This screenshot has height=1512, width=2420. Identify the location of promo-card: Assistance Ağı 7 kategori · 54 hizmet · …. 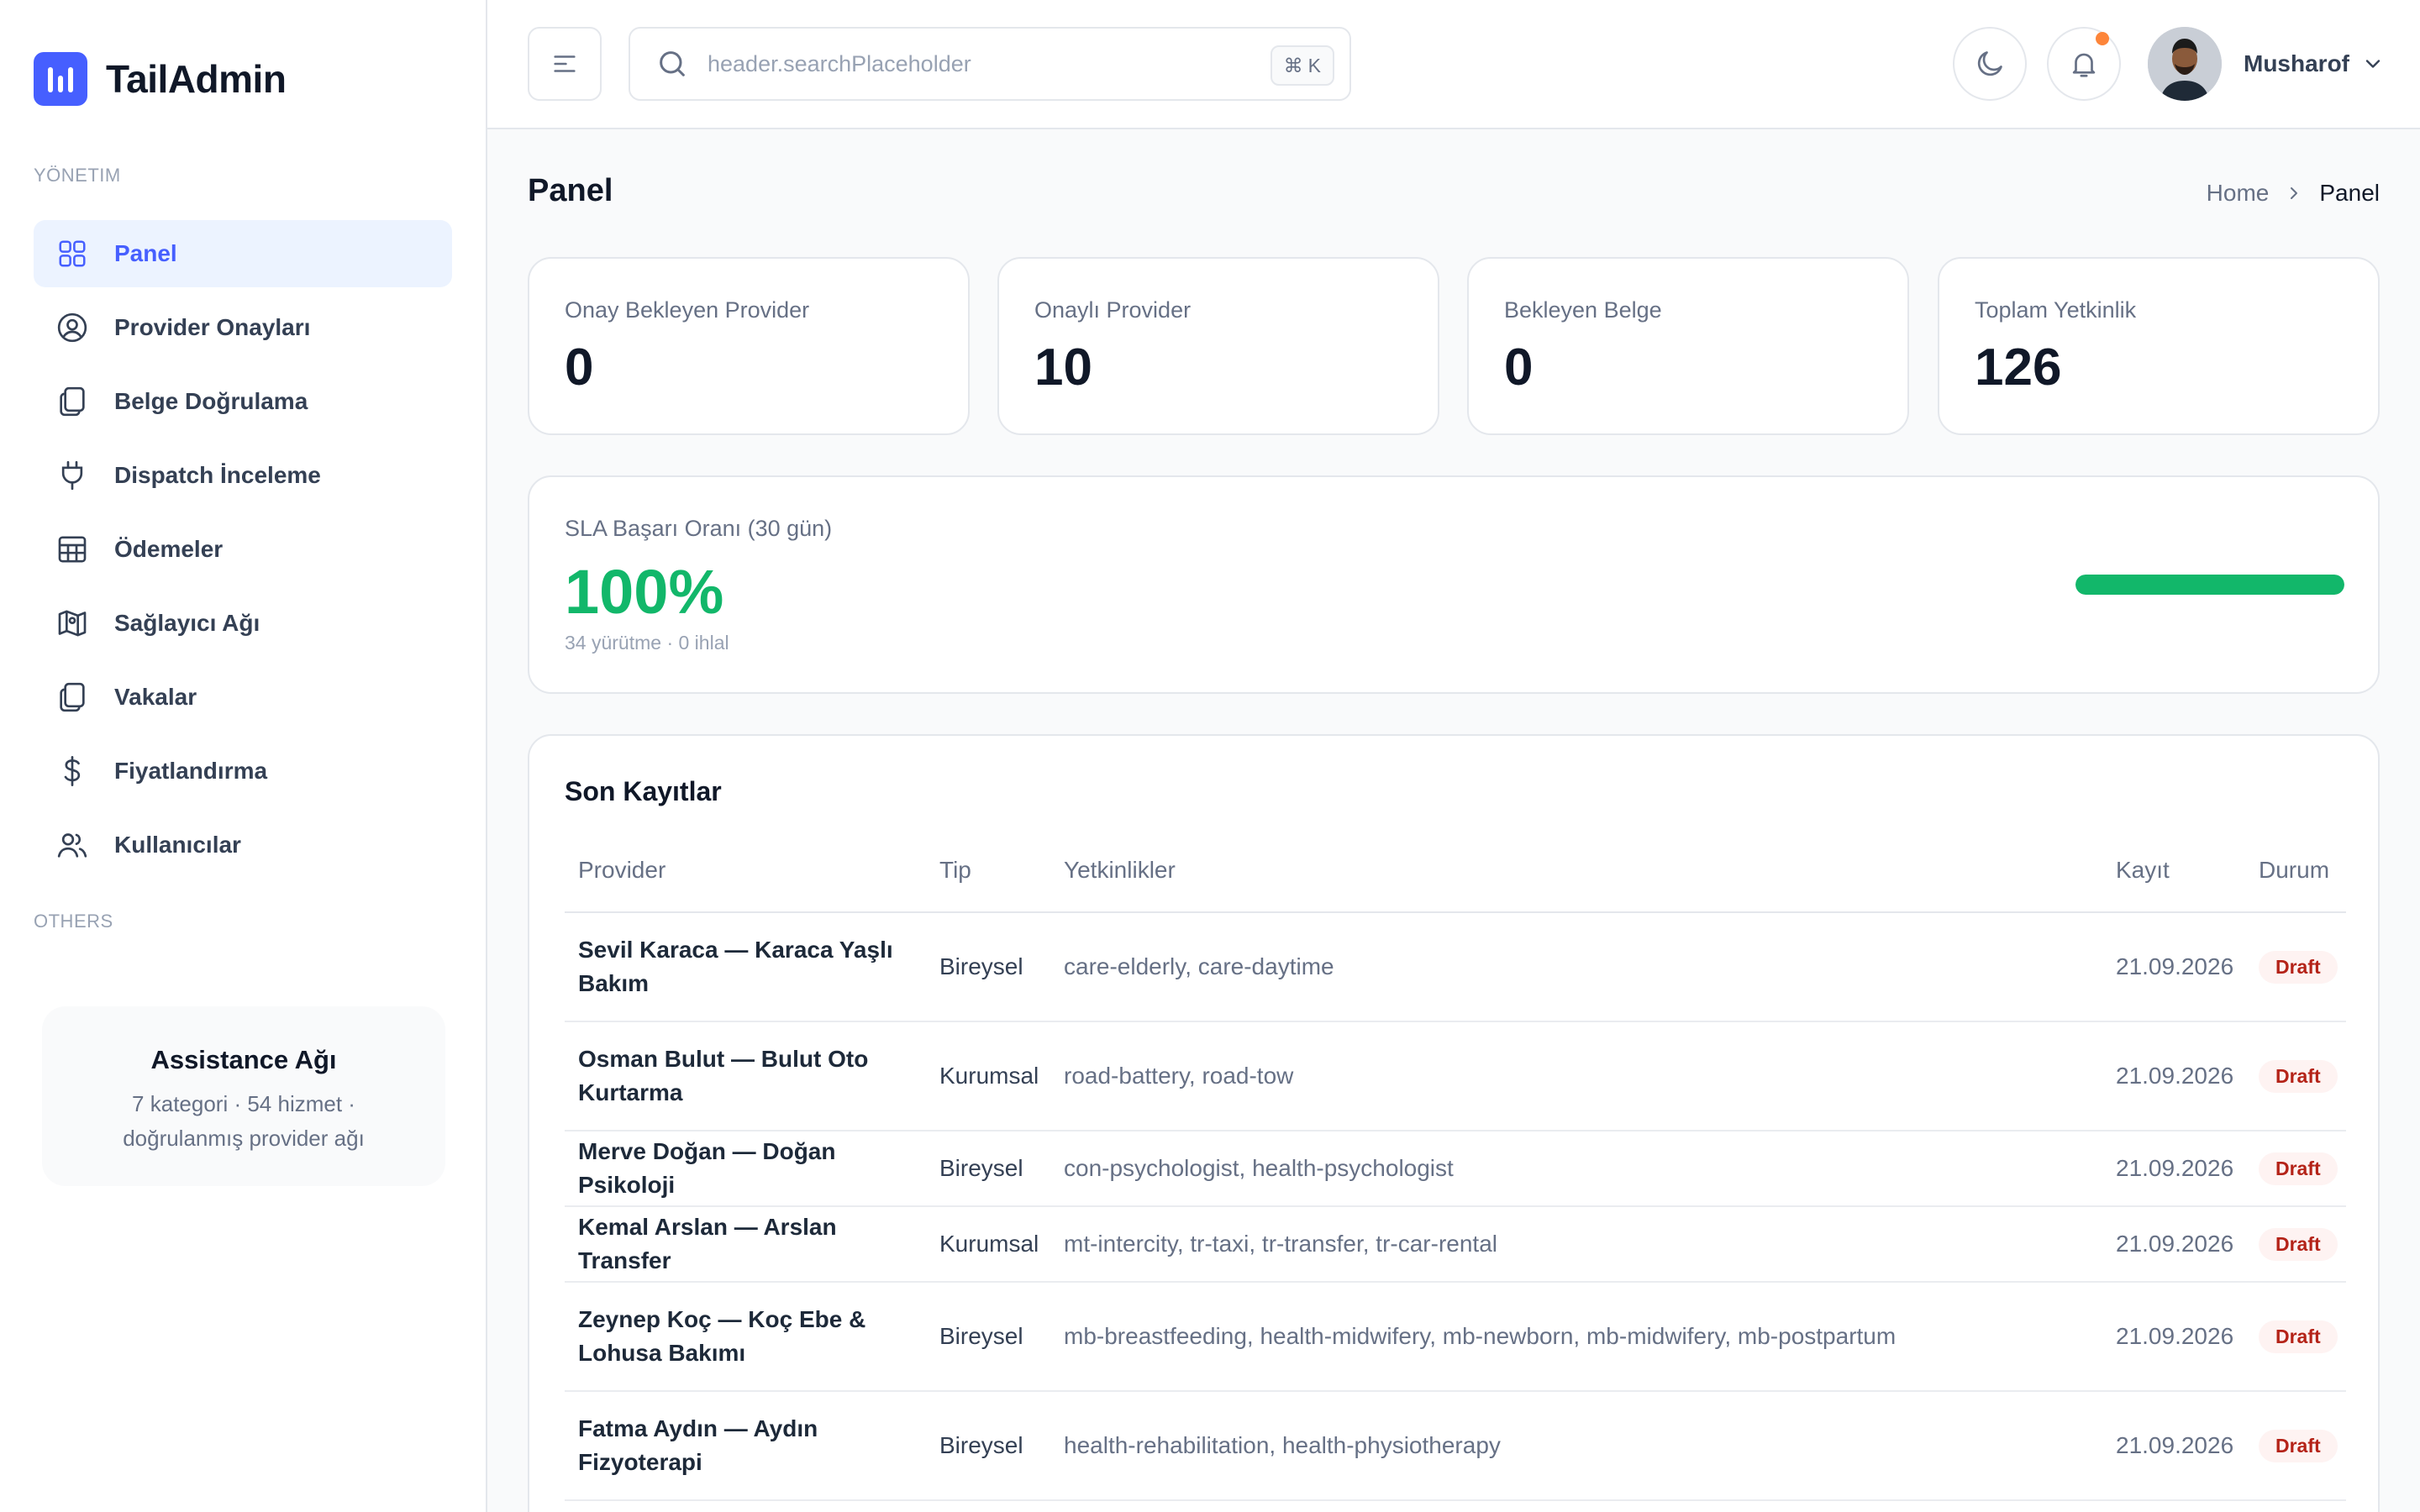
(243, 1096).